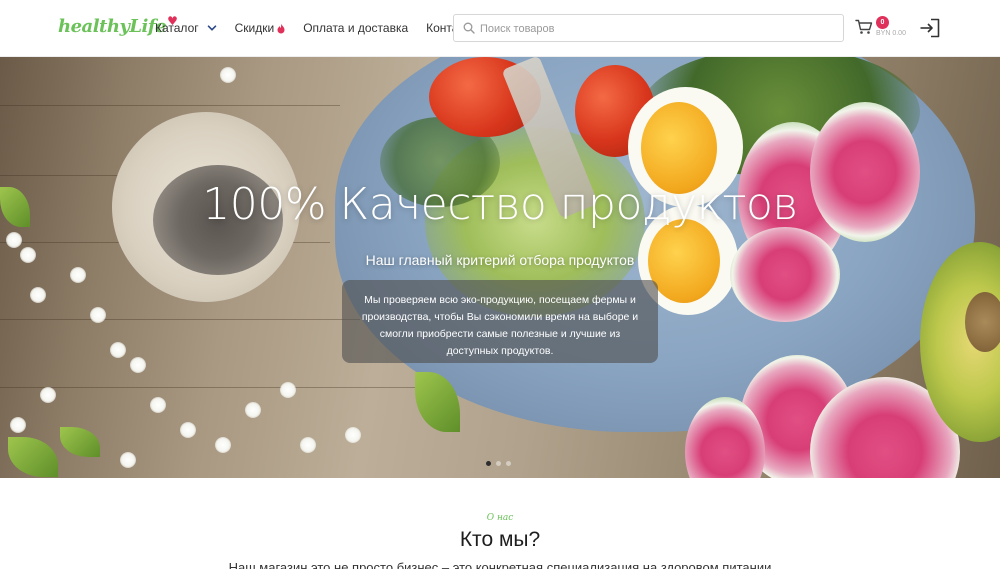 This screenshot has height=569, width=1000. Describe the element at coordinates (211, 28) in the screenshot. I see `chevron-down-icon` at that location.